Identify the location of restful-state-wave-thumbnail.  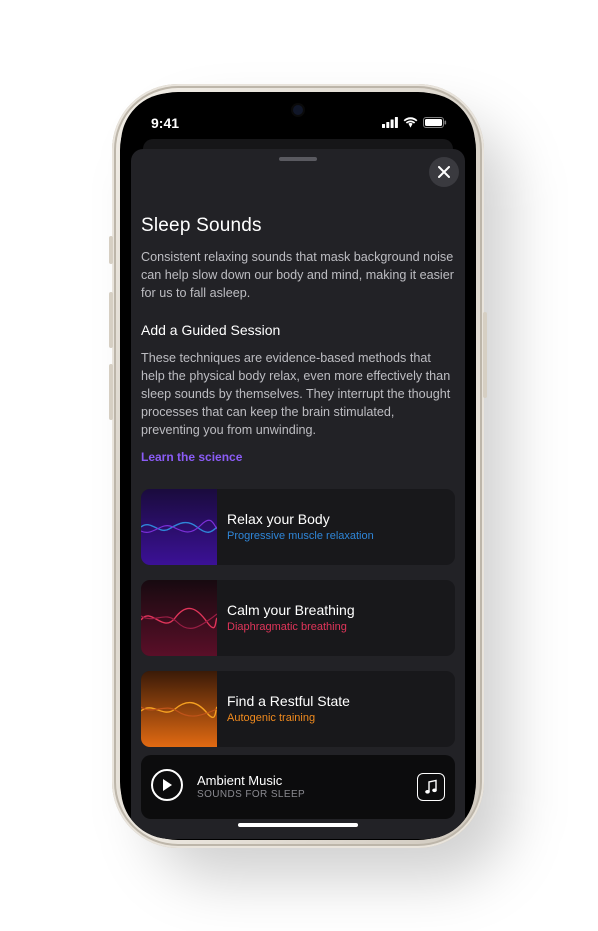
(179, 709).